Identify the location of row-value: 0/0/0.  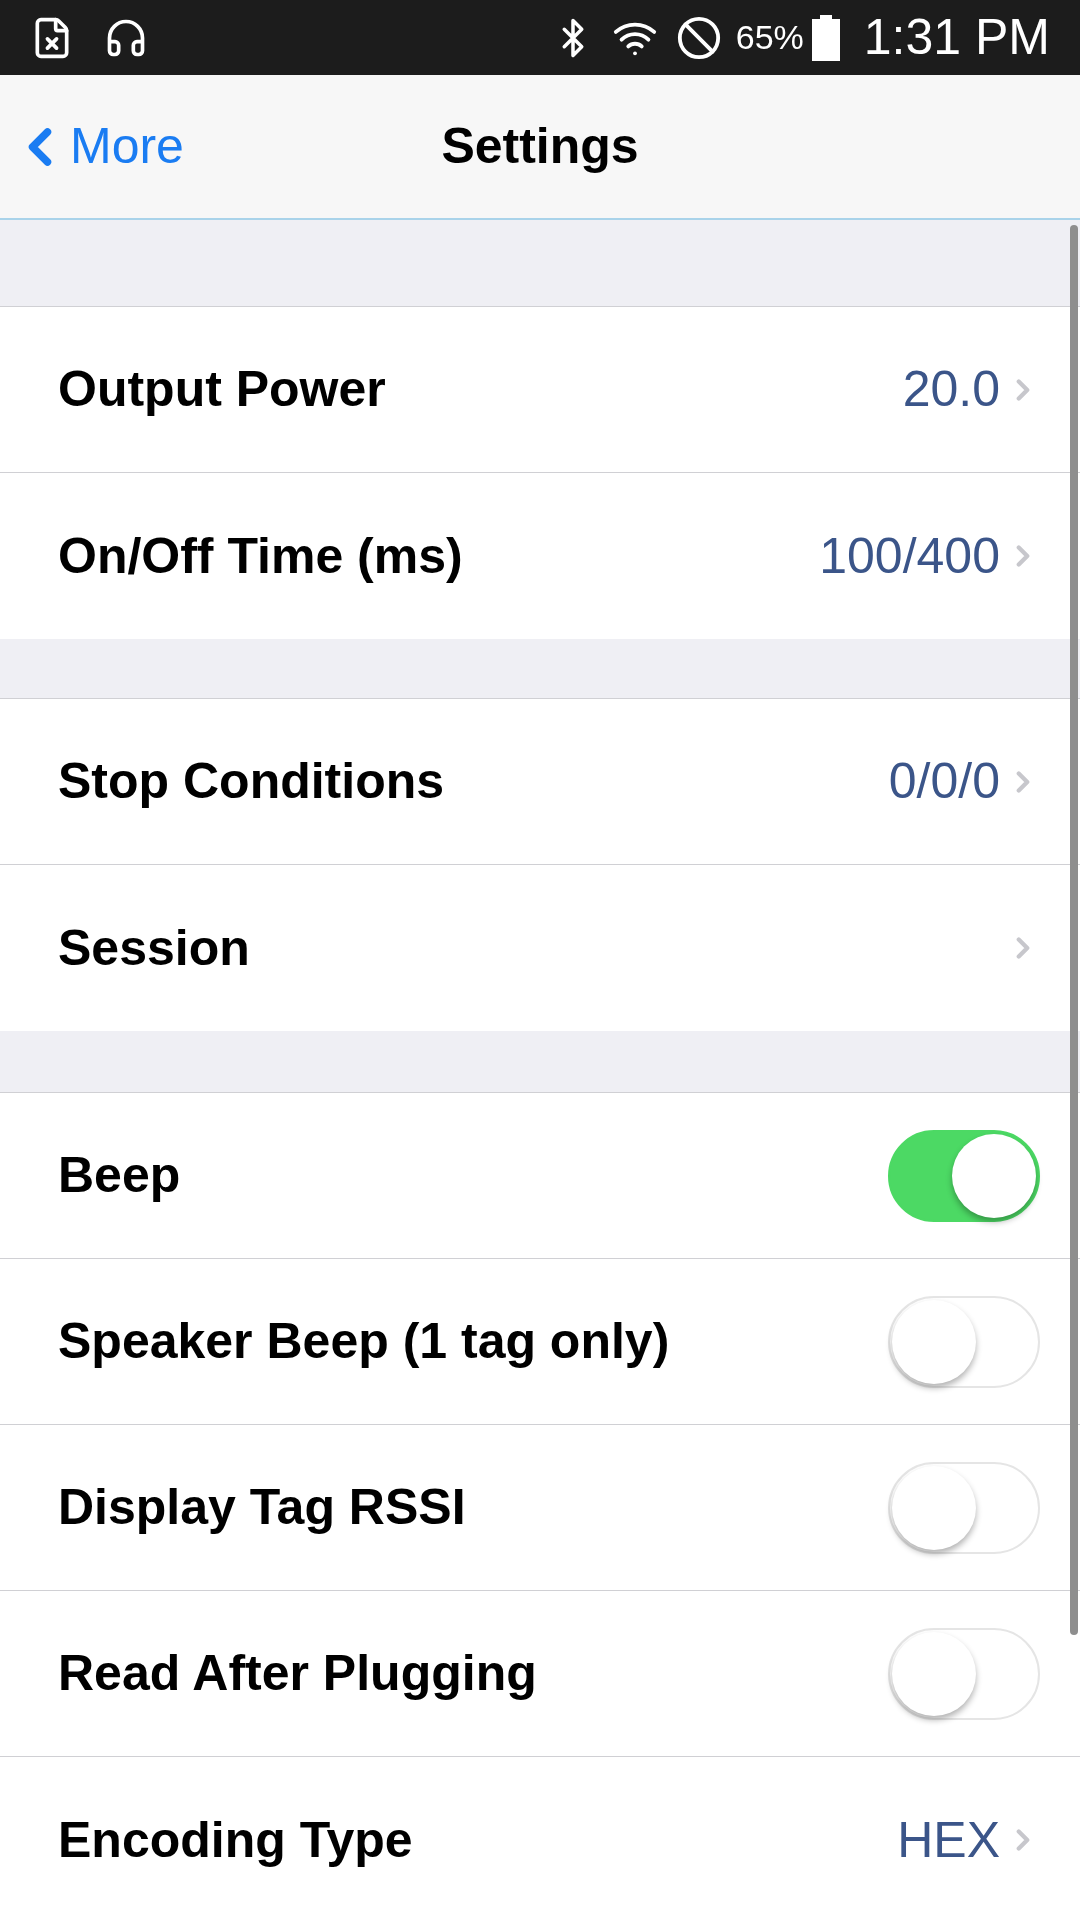
(944, 781).